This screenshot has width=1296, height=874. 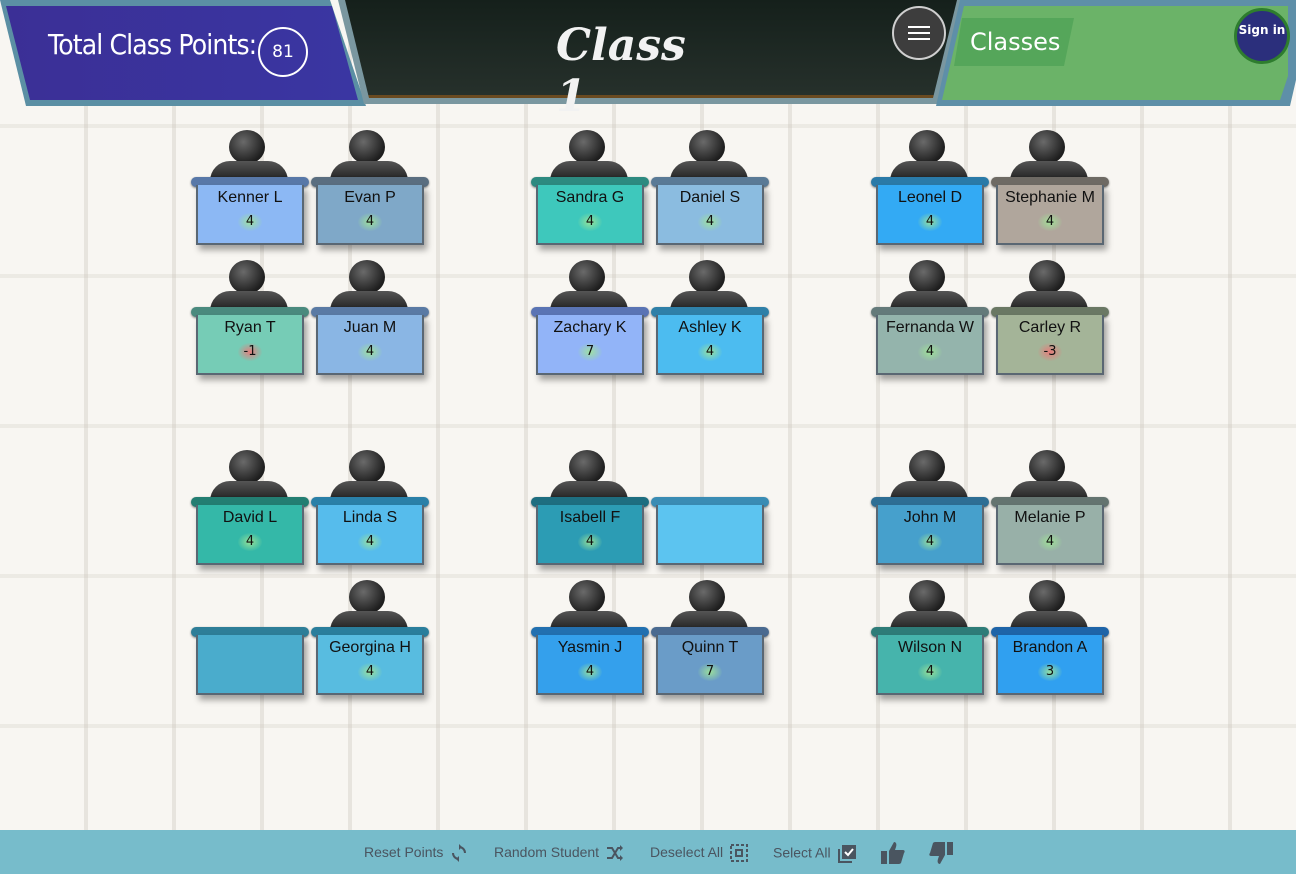 What do you see at coordinates (930, 327) in the screenshot?
I see `student-name: Fernanda W` at bounding box center [930, 327].